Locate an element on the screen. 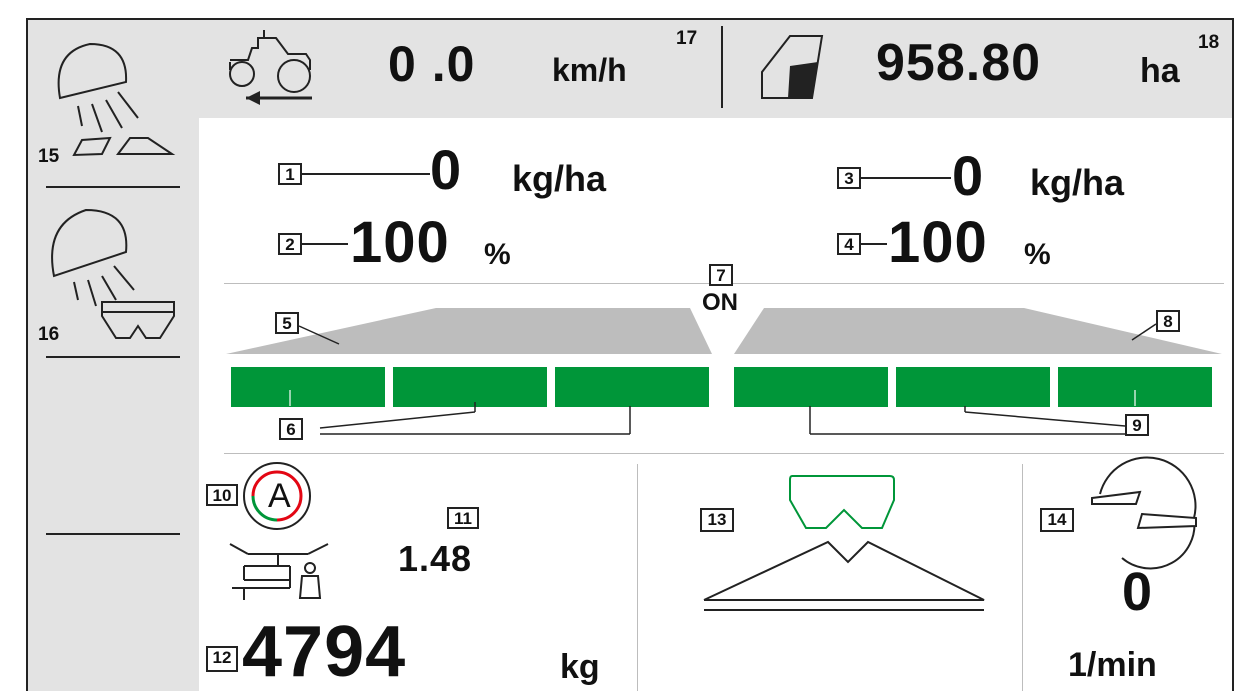  calibration-factor-value: 1.48 is located at coordinates (435, 559).